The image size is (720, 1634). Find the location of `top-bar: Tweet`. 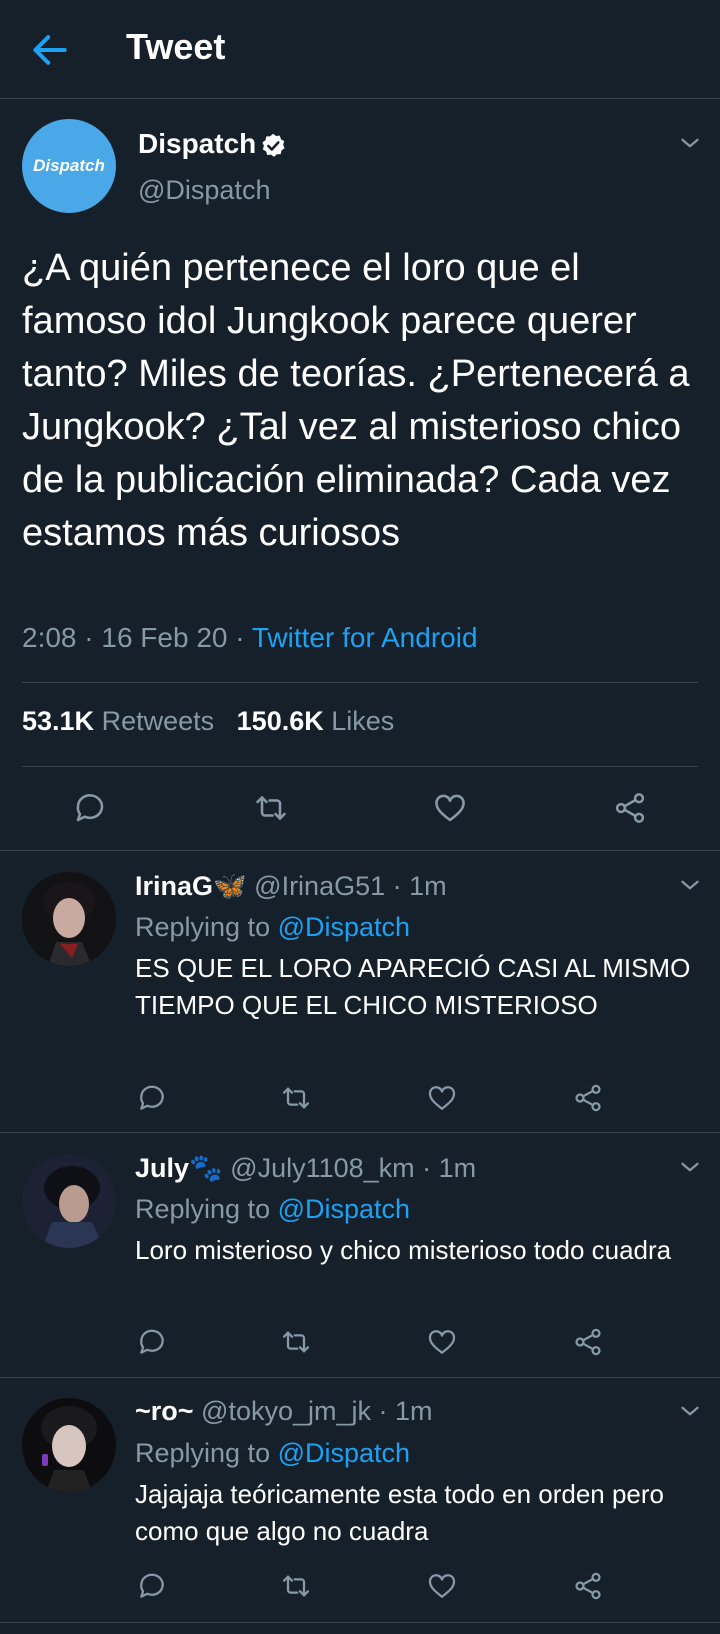

top-bar: Tweet is located at coordinates (360, 49).